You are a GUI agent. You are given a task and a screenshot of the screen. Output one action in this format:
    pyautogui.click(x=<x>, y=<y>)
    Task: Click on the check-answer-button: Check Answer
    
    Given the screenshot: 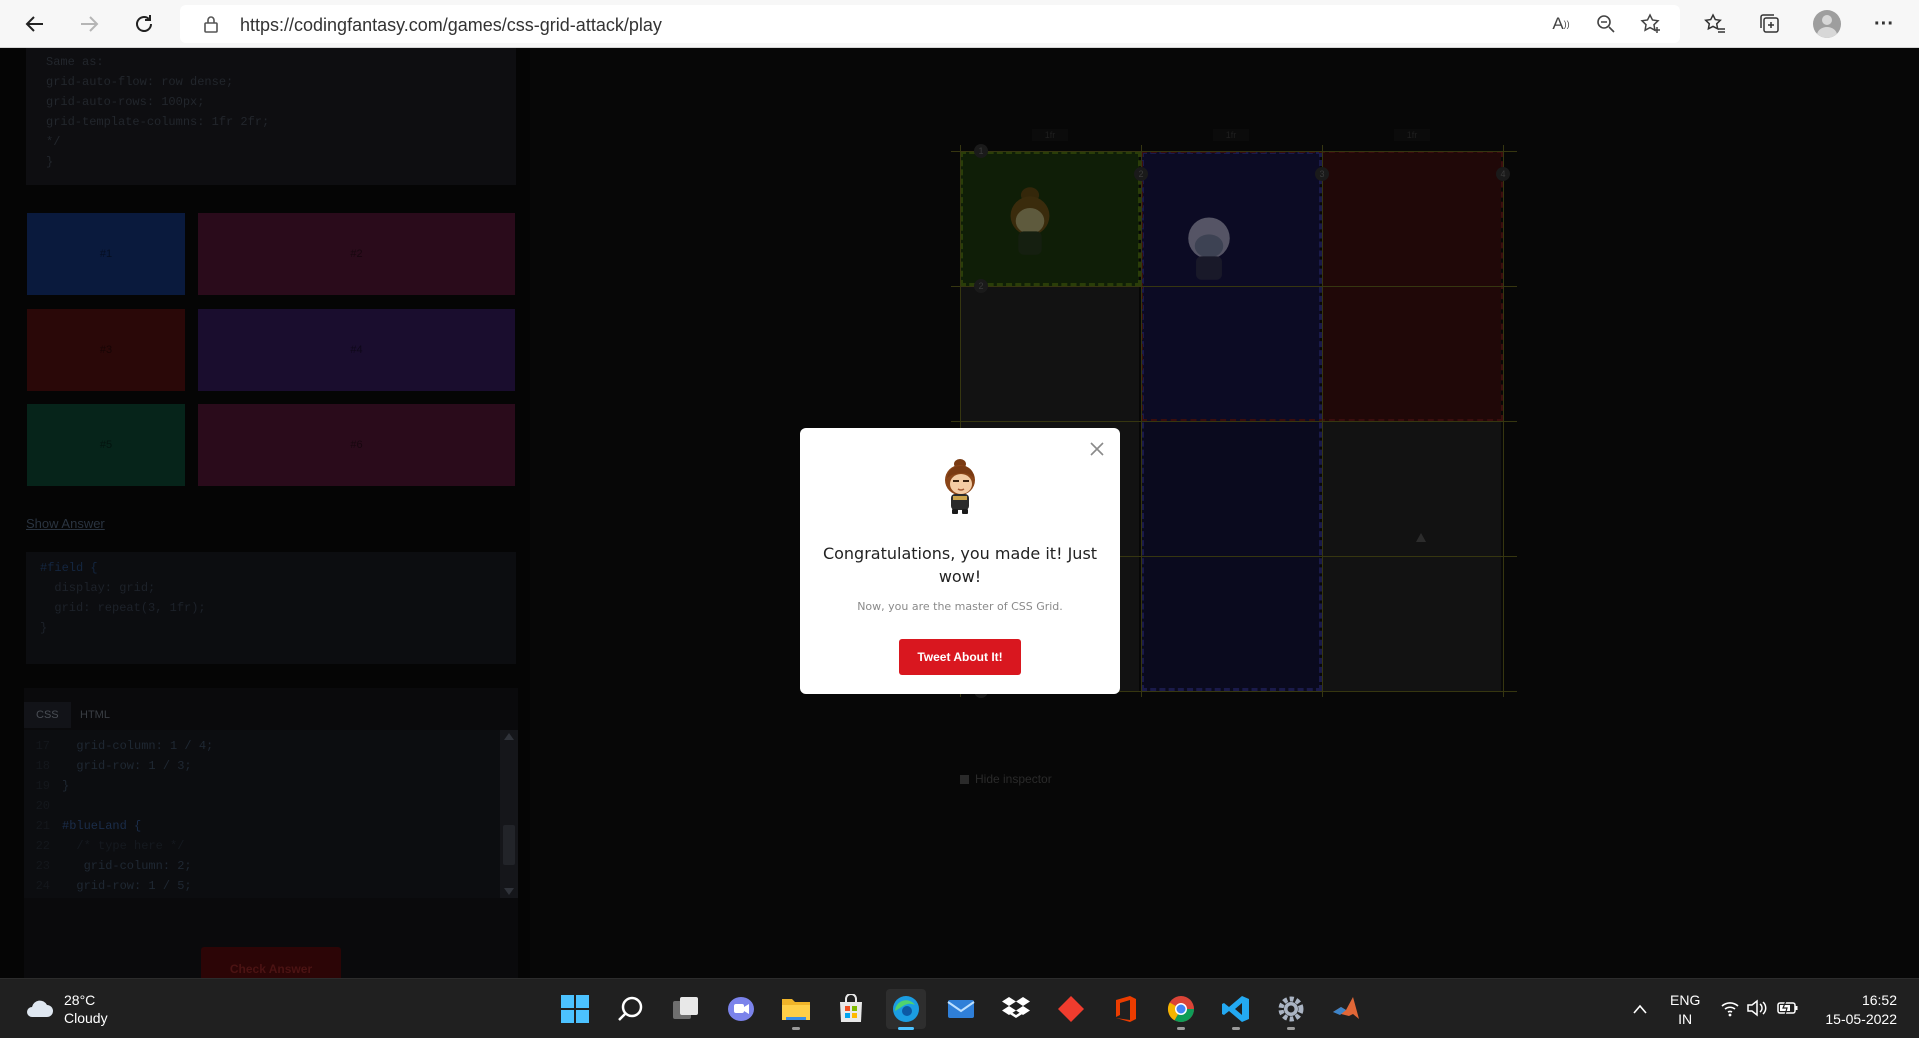 What is the action you would take?
    pyautogui.click(x=271, y=962)
    